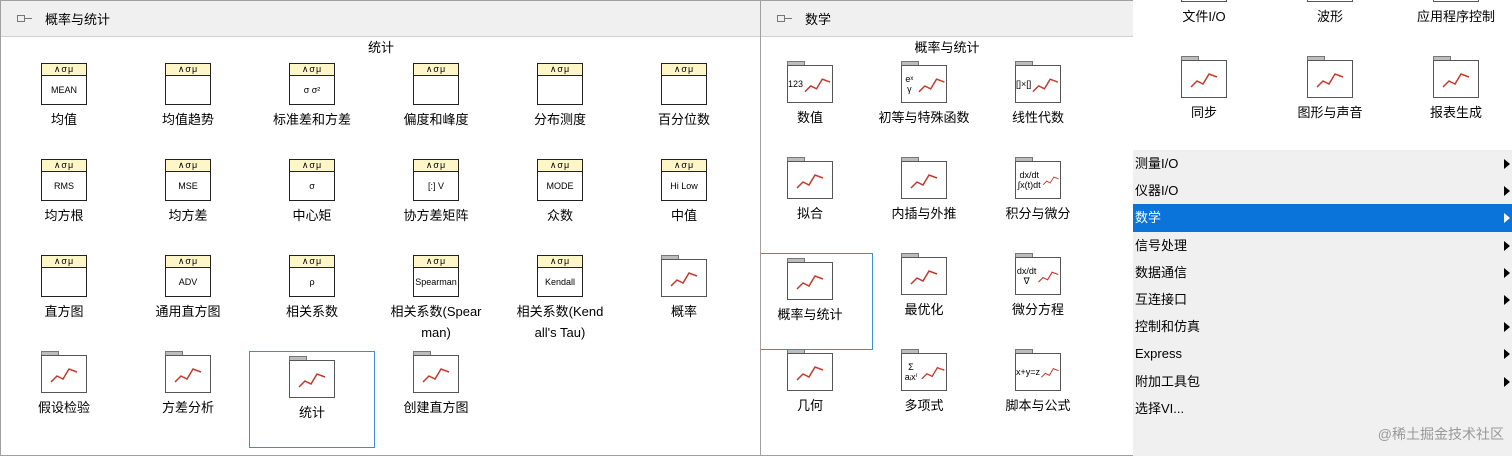 Image resolution: width=1512 pixels, height=456 pixels. What do you see at coordinates (924, 370) in the screenshot?
I see `polynomial-icon: Σ aᵢxⁱ` at bounding box center [924, 370].